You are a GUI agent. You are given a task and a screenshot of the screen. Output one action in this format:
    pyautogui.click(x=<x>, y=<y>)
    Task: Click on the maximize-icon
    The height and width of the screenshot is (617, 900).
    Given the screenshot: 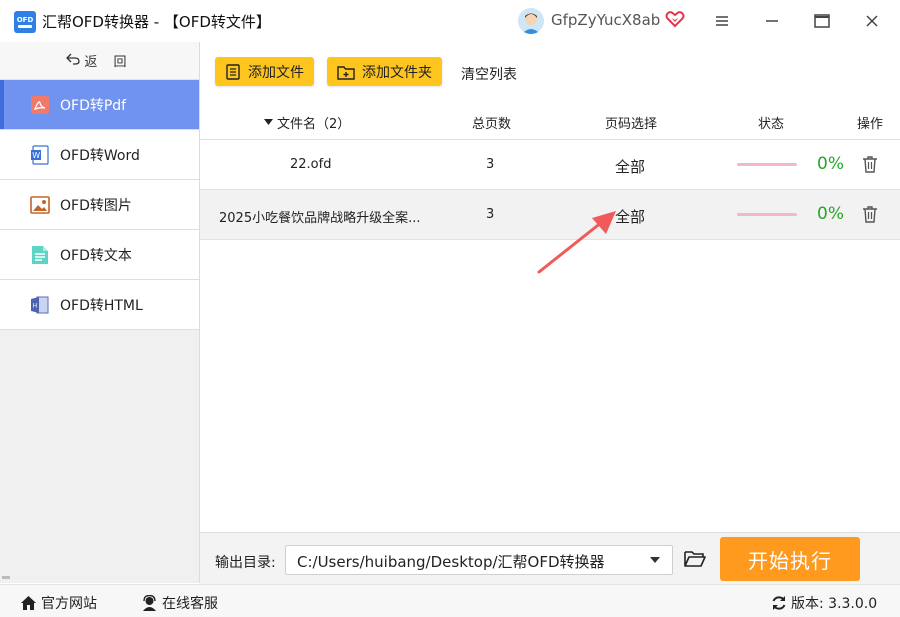 What is the action you would take?
    pyautogui.click(x=822, y=21)
    